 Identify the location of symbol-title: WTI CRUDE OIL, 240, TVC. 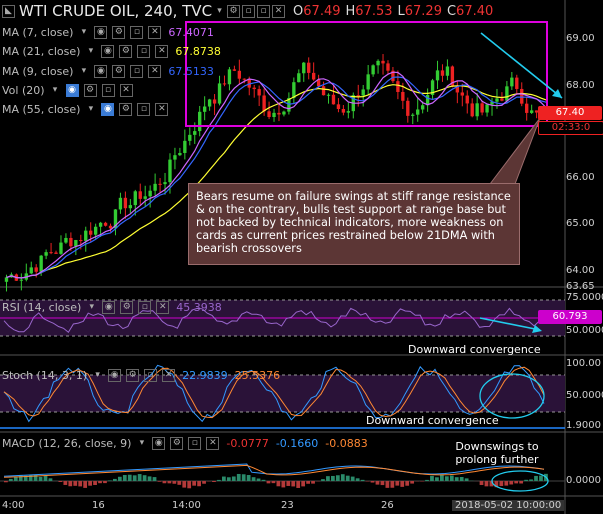
(115, 11).